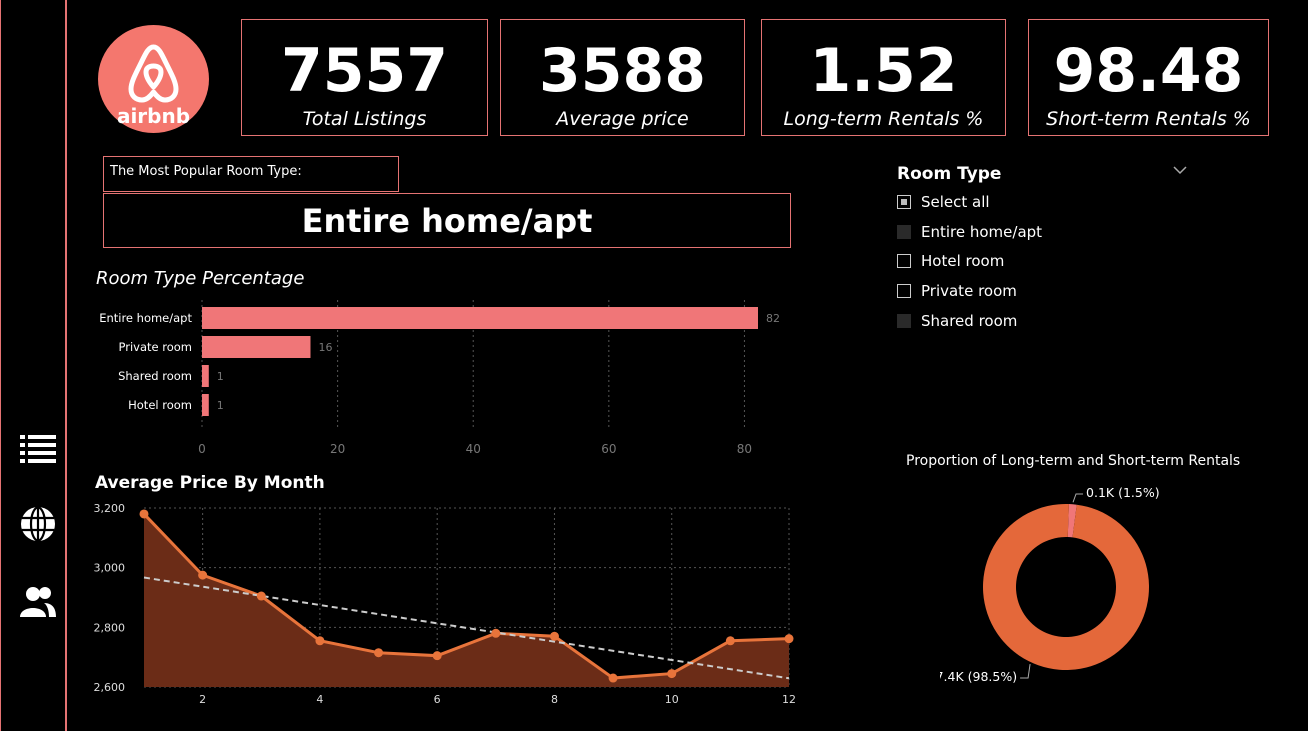  I want to click on x-tick-label: 12, so click(789, 699).